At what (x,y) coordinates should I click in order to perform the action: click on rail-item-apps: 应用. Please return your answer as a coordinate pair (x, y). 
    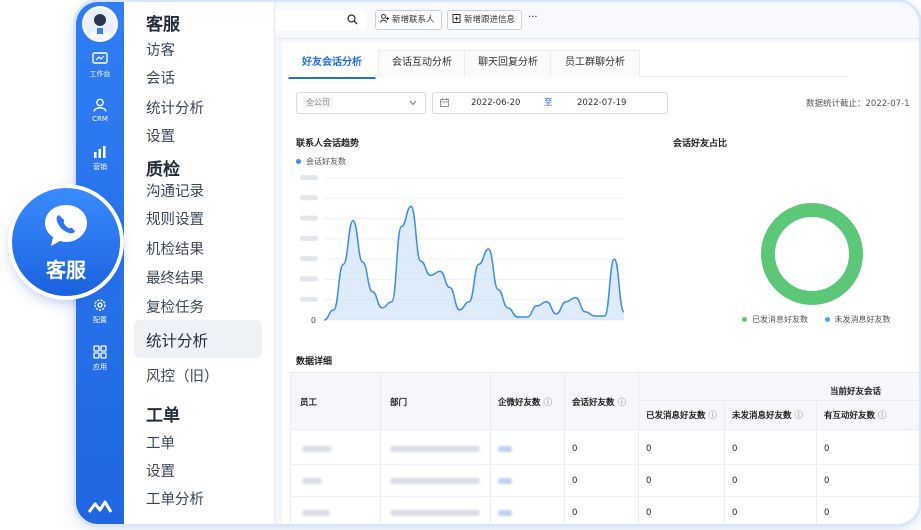
    Looking at the image, I should click on (100, 358).